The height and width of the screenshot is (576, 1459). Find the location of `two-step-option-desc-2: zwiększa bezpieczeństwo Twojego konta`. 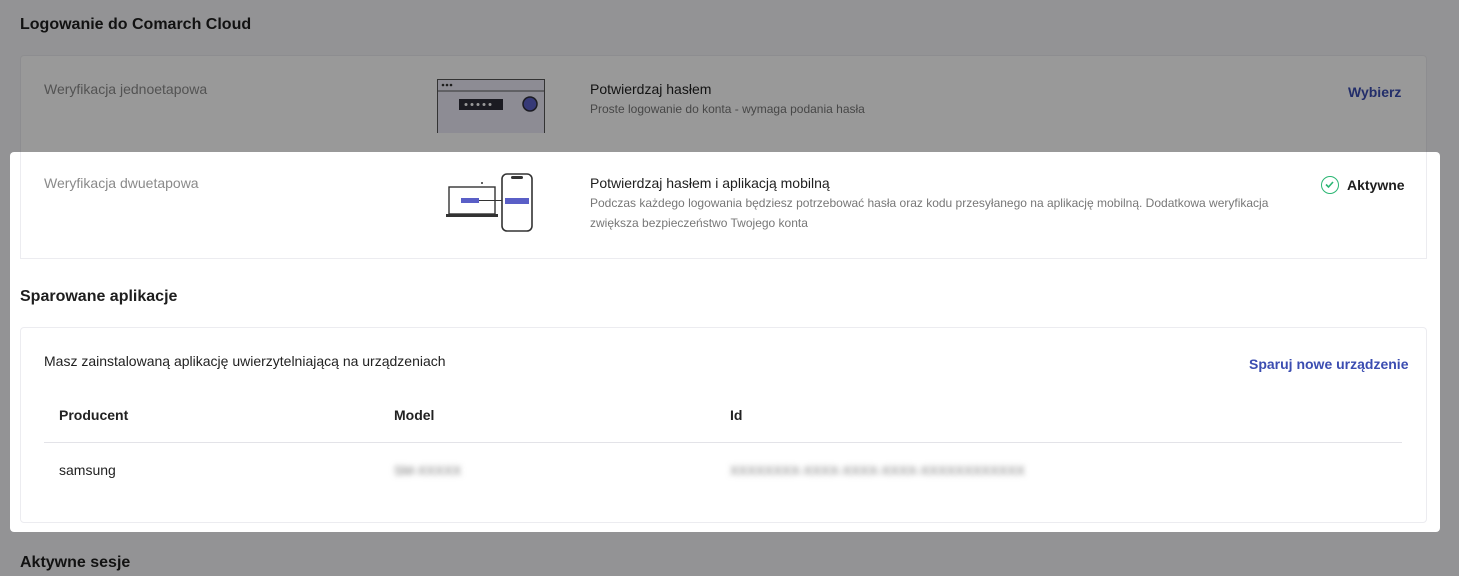

two-step-option-desc-2: zwiększa bezpieczeństwo Twojego konta is located at coordinates (699, 223).